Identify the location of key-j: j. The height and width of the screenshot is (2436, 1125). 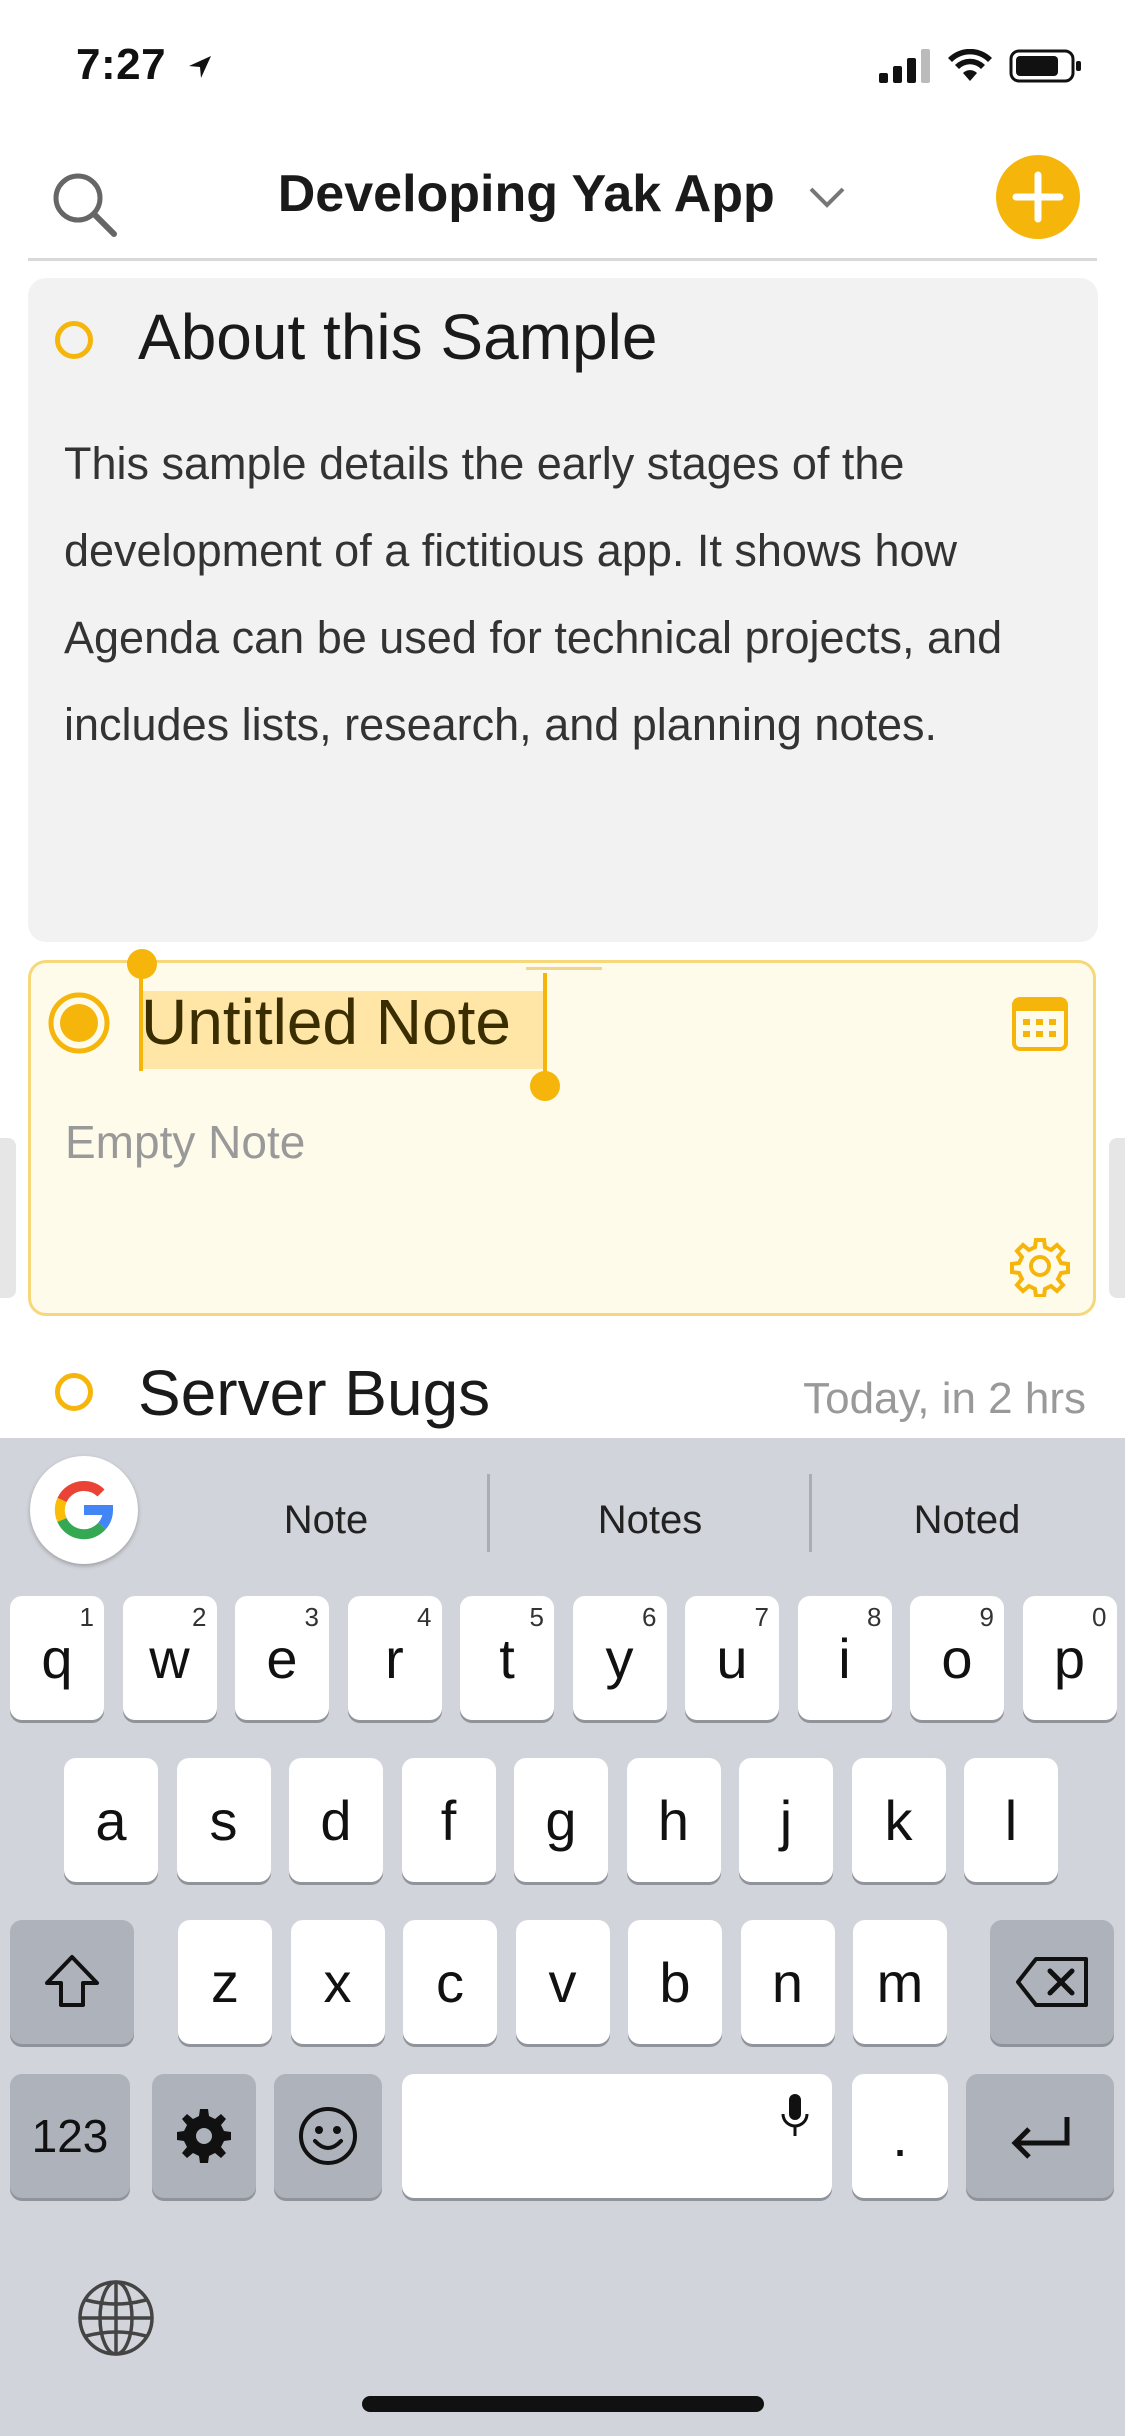
(786, 1820).